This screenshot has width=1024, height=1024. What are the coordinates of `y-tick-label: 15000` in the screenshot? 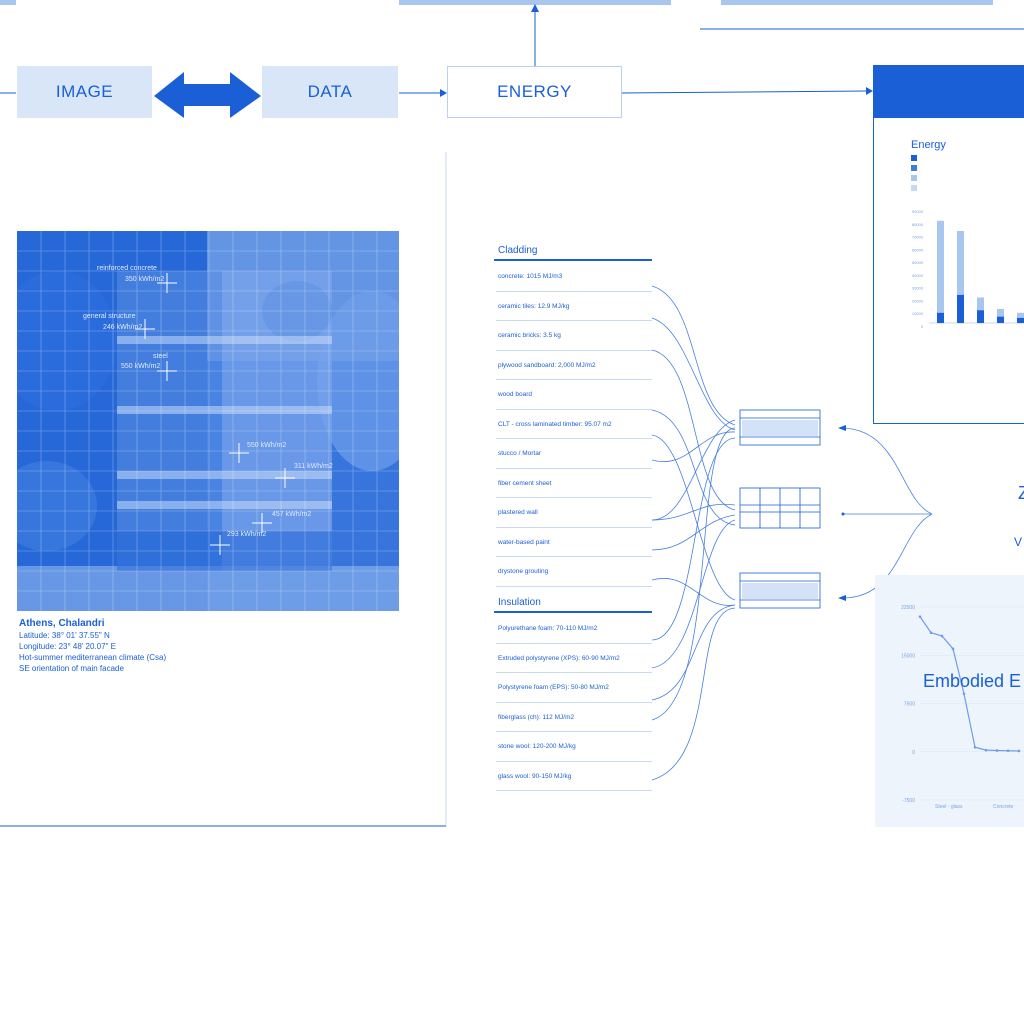 It's located at (908, 656).